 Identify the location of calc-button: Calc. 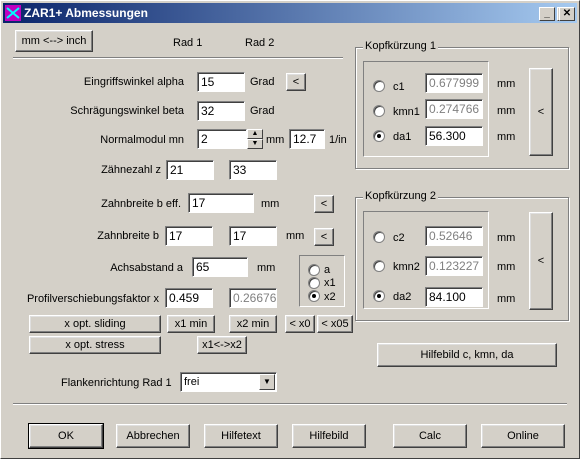
(430, 436).